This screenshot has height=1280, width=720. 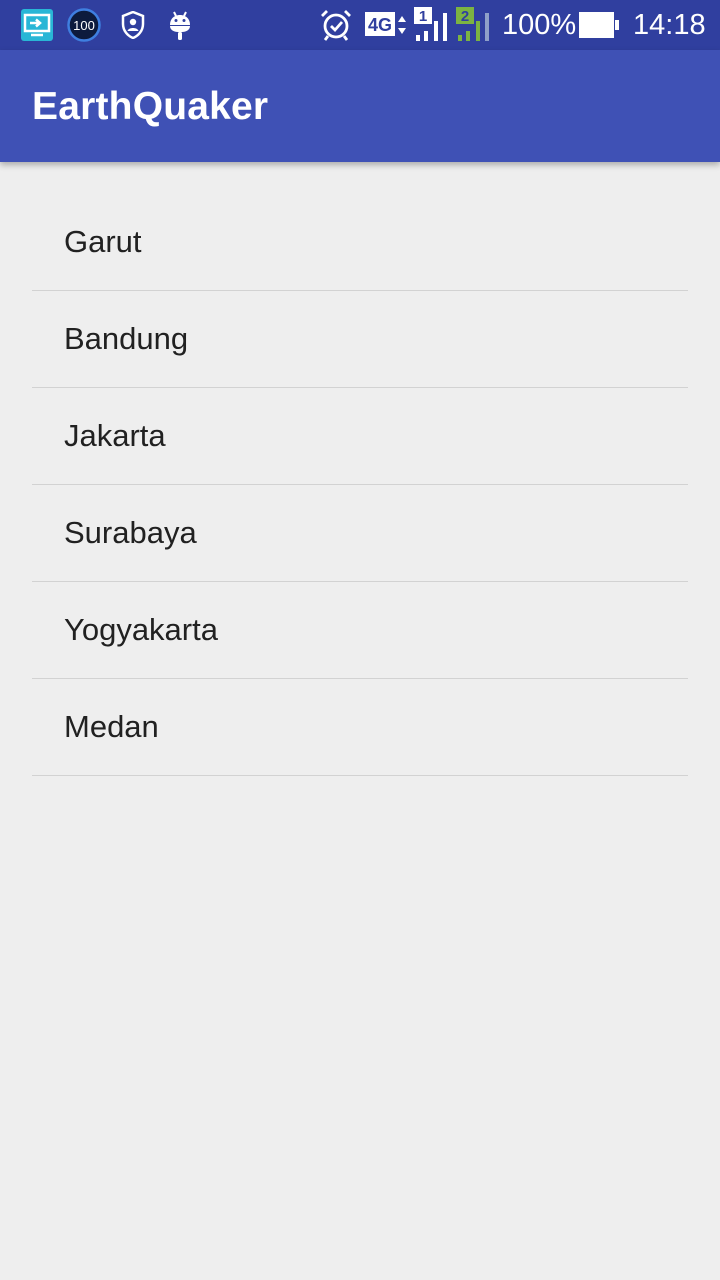 I want to click on list-item-garut: Garut, so click(x=360, y=242).